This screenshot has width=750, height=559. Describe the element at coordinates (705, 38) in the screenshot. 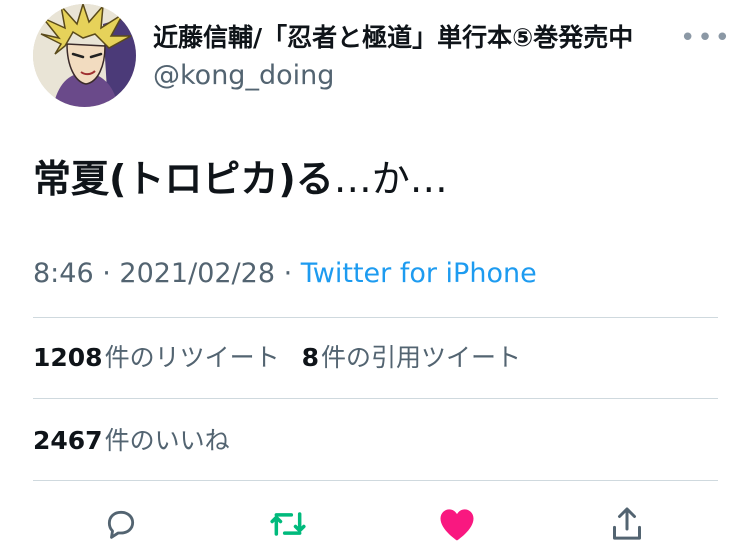

I see `more-dots-icon: •••` at that location.